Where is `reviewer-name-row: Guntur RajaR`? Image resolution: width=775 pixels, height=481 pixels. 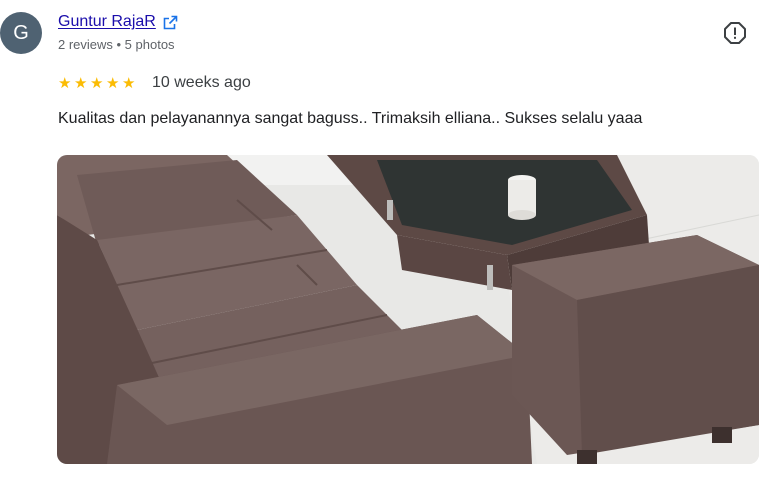
reviewer-name-row: Guntur RajaR is located at coordinates (118, 22).